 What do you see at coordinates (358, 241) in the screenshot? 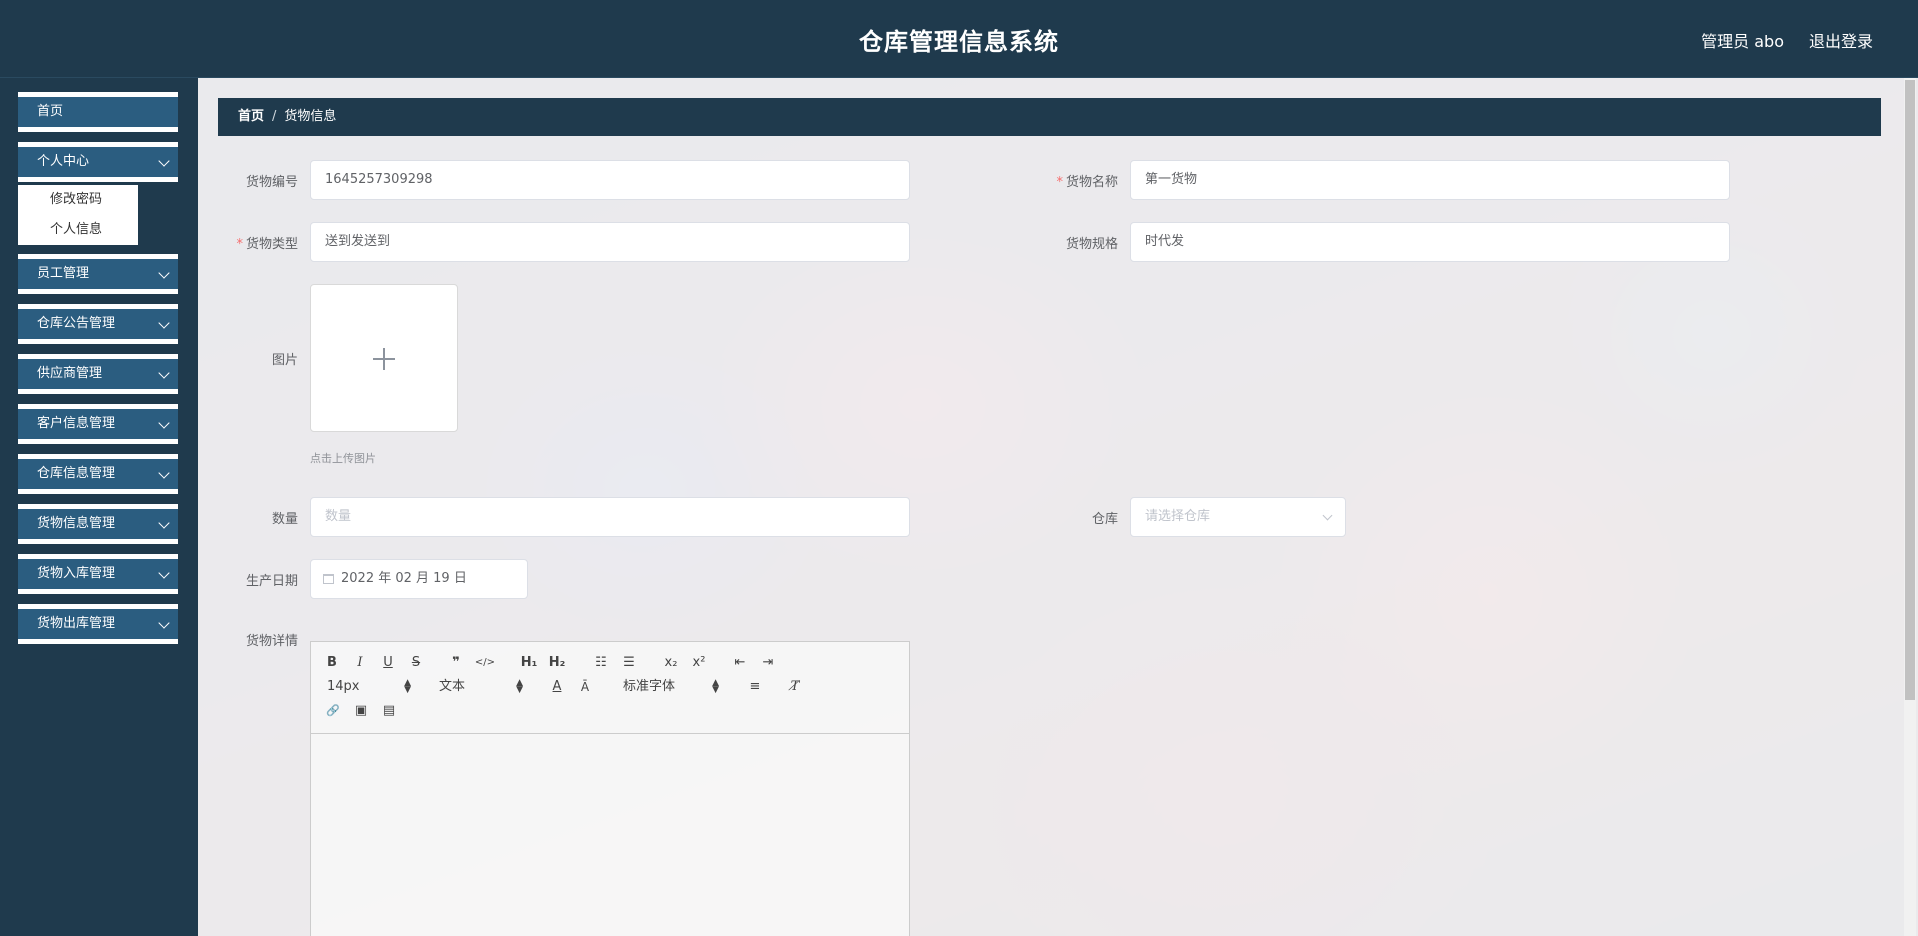
I see `type-value: 送到发送到` at bounding box center [358, 241].